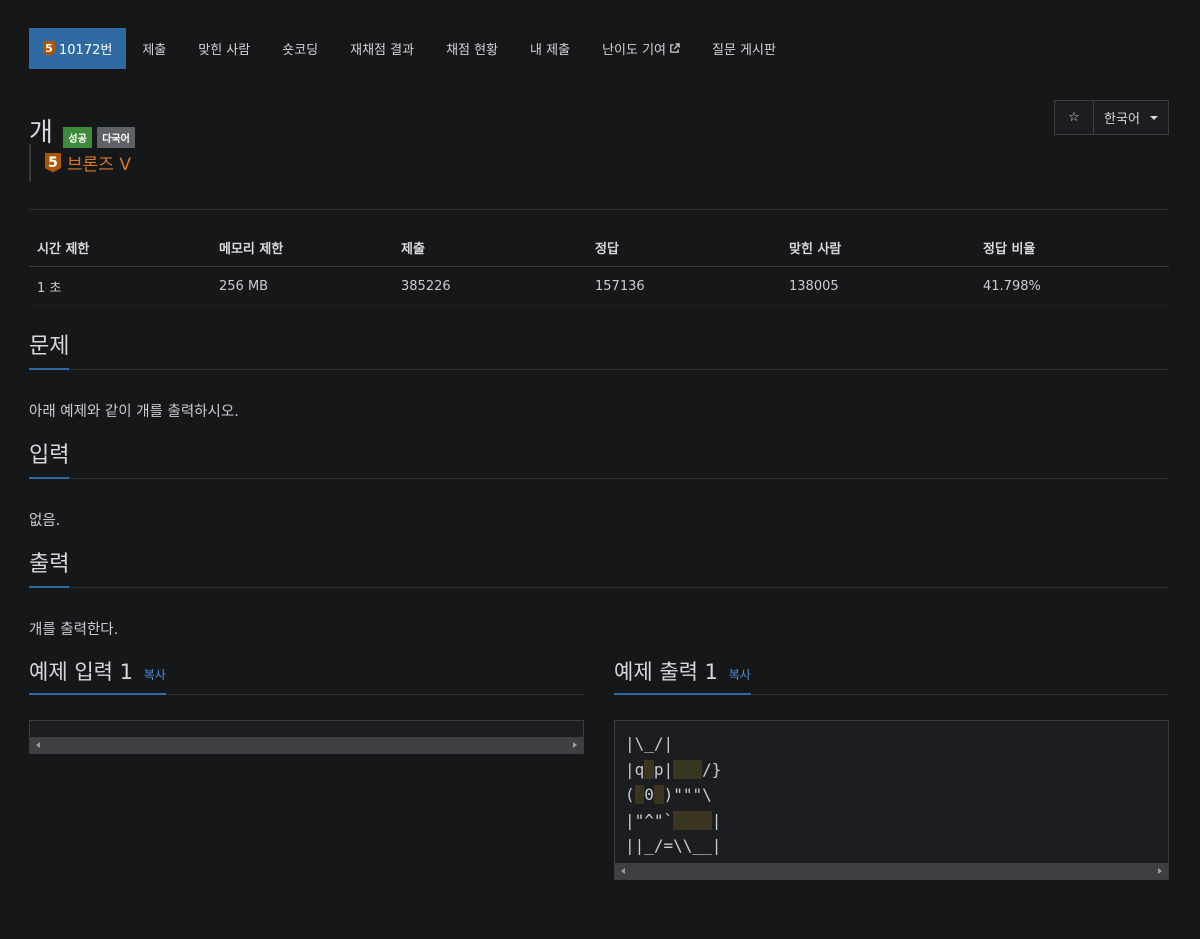  What do you see at coordinates (300, 48) in the screenshot?
I see `nav-short-coding: 숏코딩` at bounding box center [300, 48].